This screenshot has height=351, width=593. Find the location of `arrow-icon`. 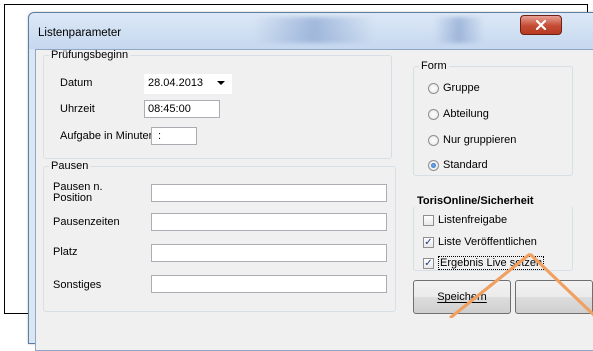

arrow-icon is located at coordinates (521, 285).